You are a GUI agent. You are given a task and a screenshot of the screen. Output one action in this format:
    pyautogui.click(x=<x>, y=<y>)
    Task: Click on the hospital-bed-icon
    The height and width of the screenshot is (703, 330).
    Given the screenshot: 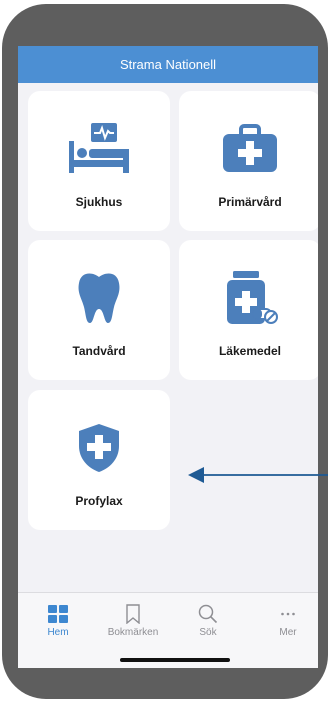 What is the action you would take?
    pyautogui.click(x=99, y=149)
    